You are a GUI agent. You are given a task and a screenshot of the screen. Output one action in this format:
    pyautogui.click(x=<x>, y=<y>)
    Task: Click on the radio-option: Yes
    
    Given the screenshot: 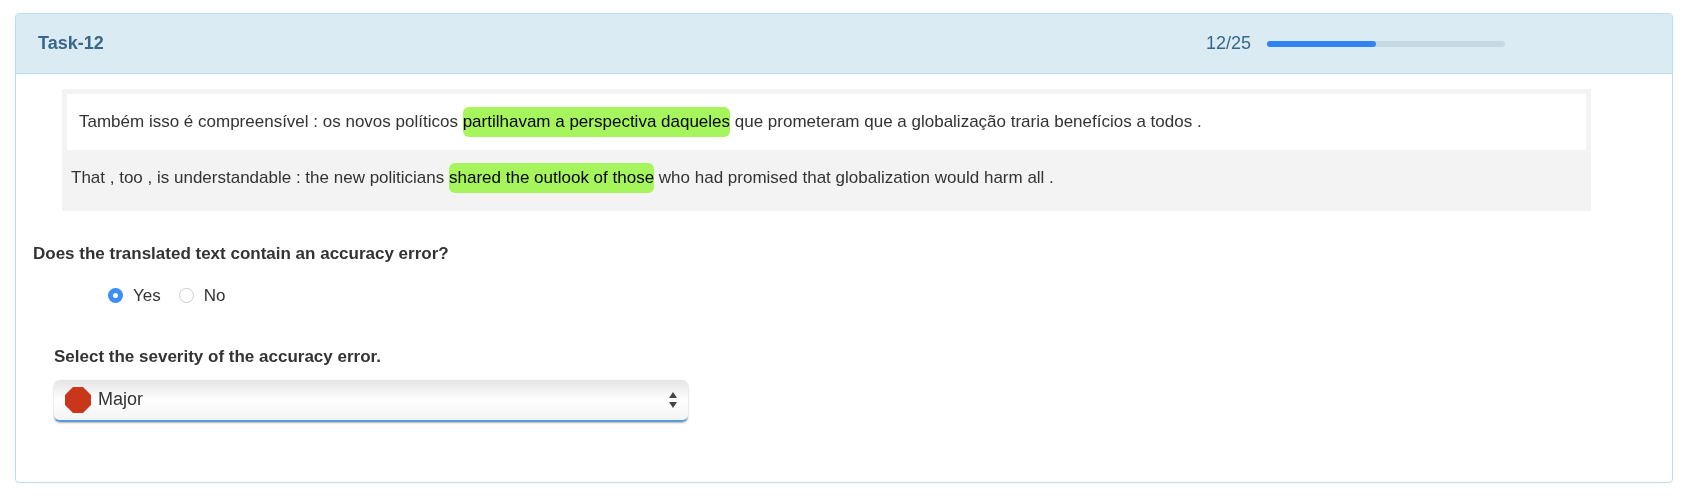 What is the action you would take?
    pyautogui.click(x=134, y=295)
    